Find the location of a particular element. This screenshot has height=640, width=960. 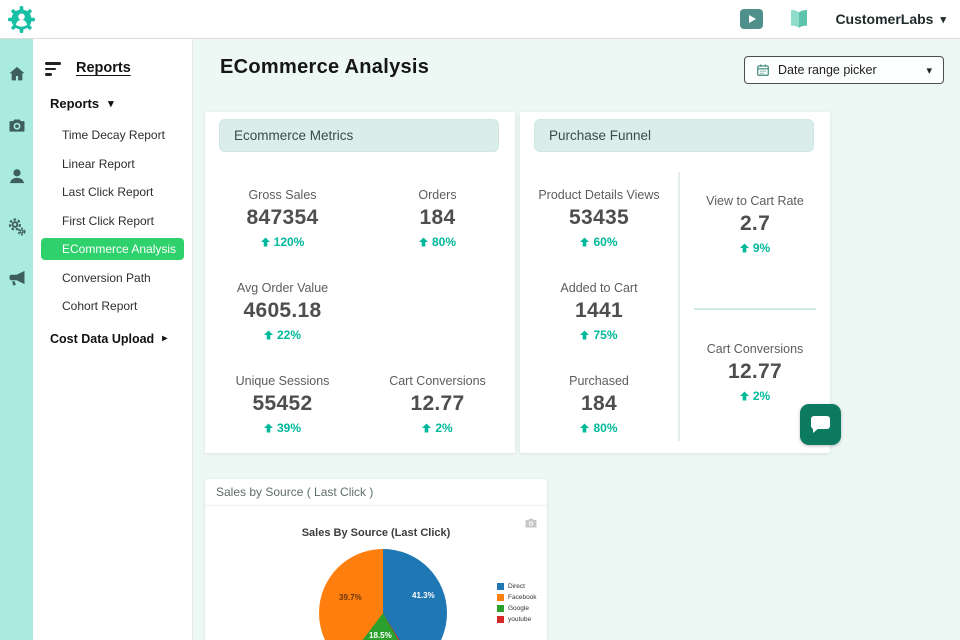

home-icon is located at coordinates (16, 73).